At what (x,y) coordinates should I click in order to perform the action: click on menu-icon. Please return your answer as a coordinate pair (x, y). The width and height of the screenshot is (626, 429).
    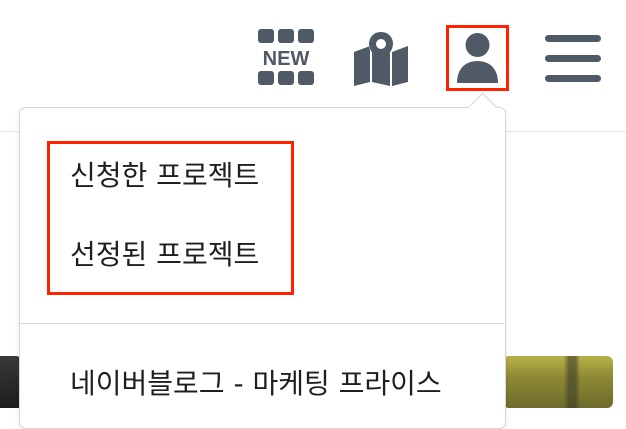
    Looking at the image, I should click on (573, 59).